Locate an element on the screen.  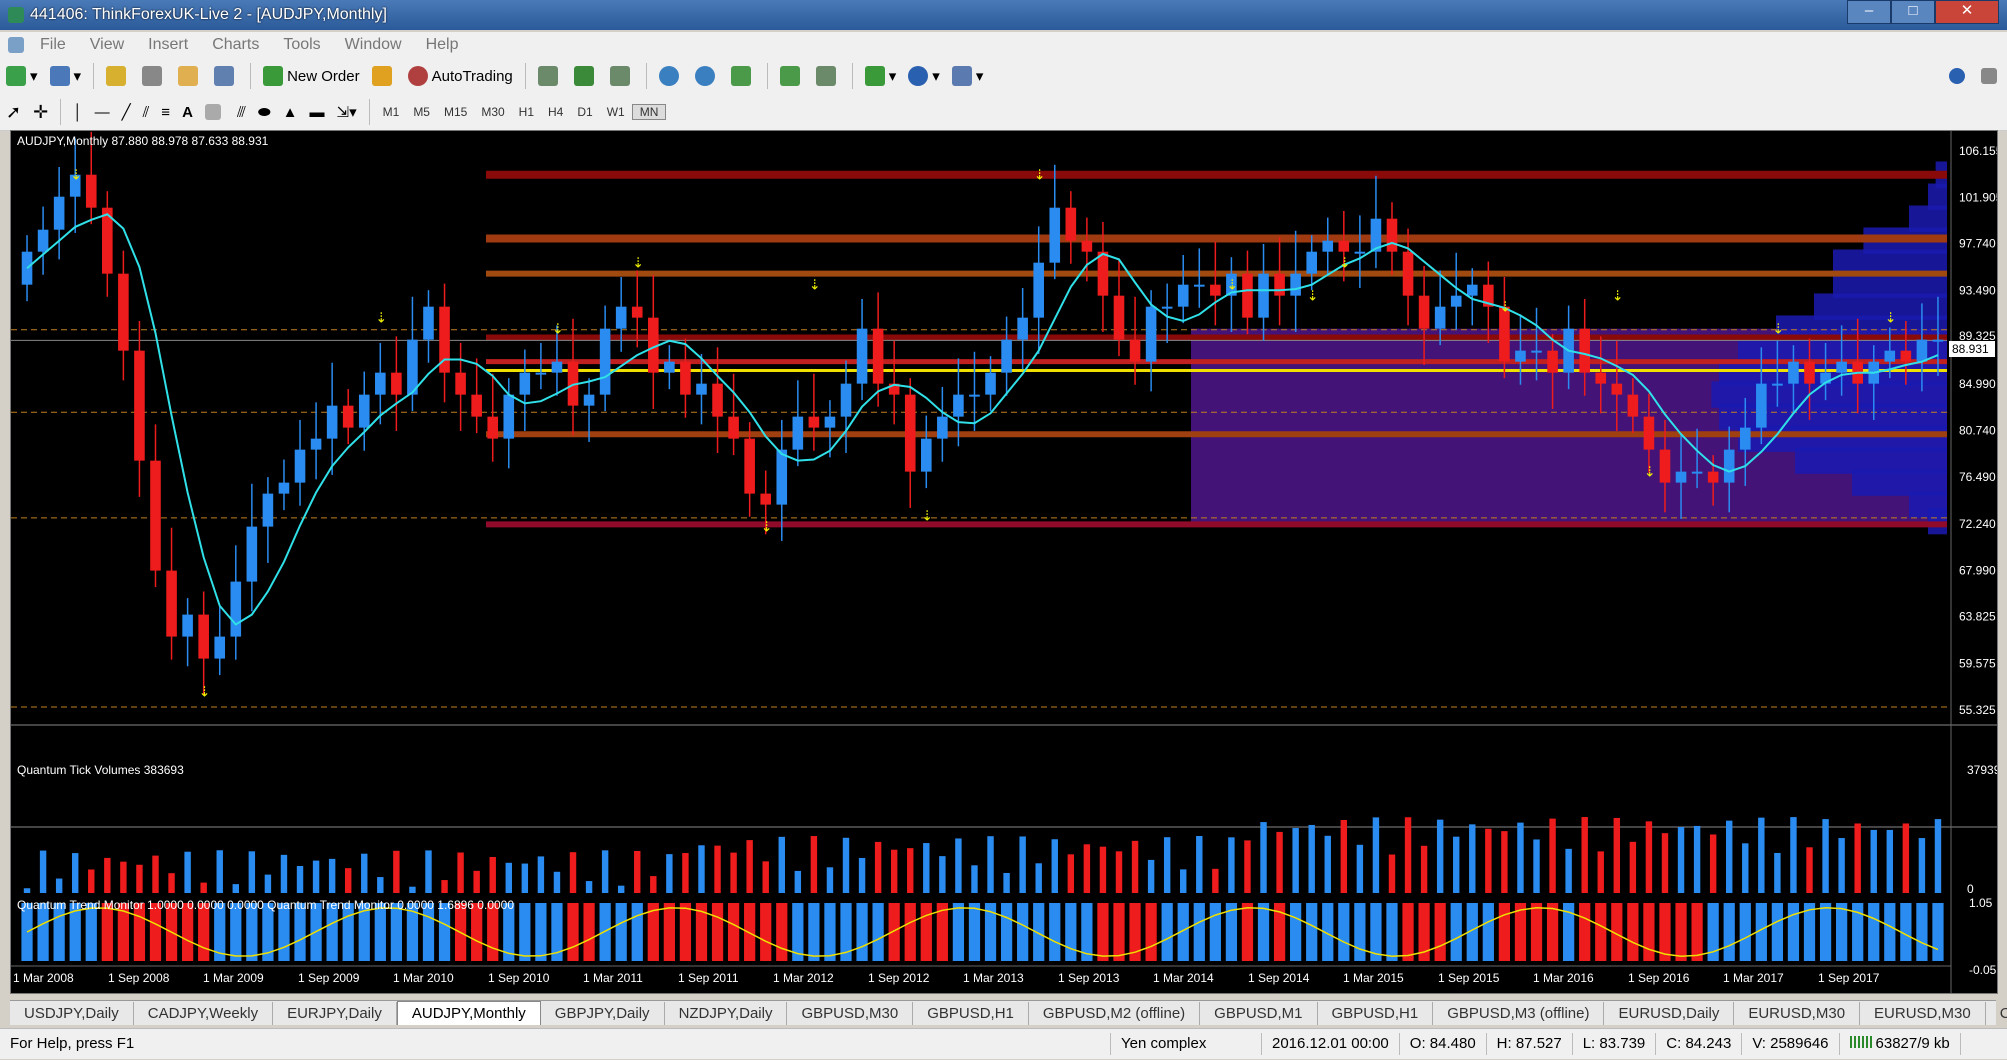
lines-tool: ⫻ is located at coordinates (241, 112).